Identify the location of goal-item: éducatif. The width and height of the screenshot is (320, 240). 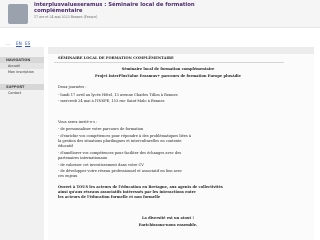
(65, 146).